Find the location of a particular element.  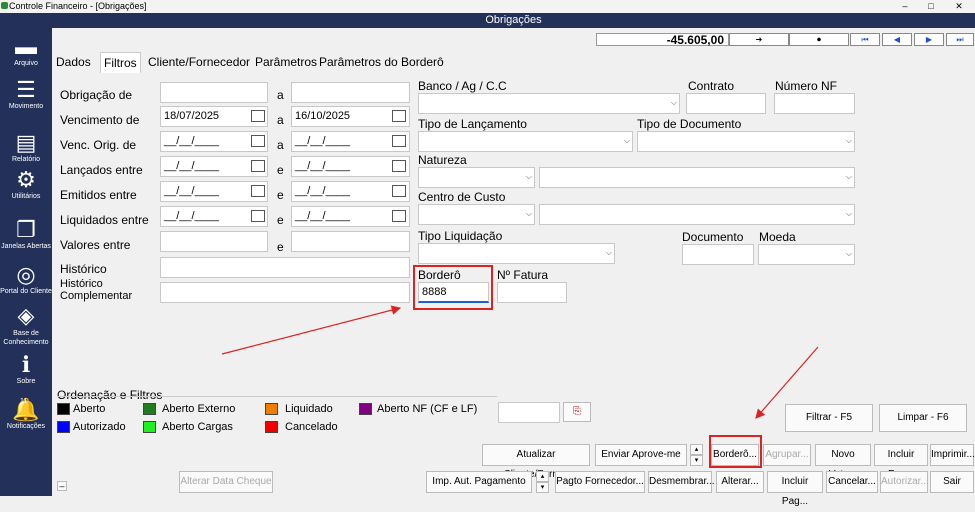

legend-label: Aberto Cargas is located at coordinates (197, 427).